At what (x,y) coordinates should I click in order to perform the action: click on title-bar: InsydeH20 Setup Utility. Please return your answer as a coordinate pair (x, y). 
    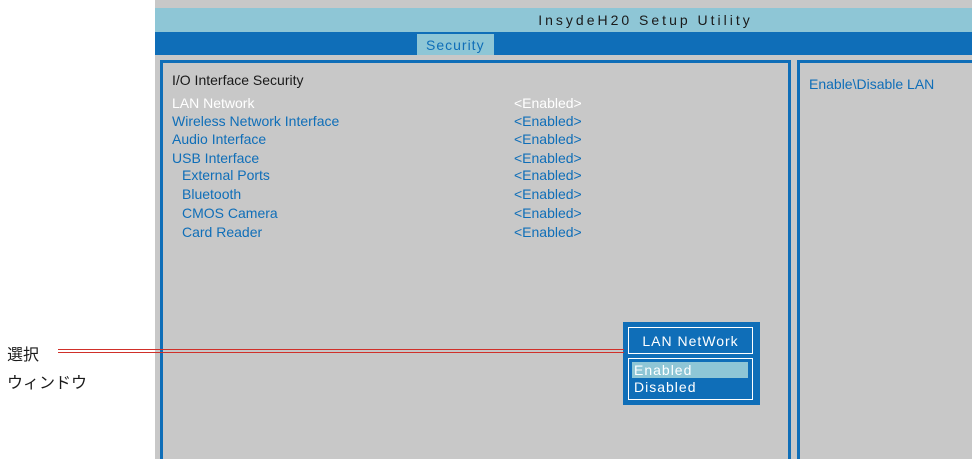
    Looking at the image, I should click on (563, 20).